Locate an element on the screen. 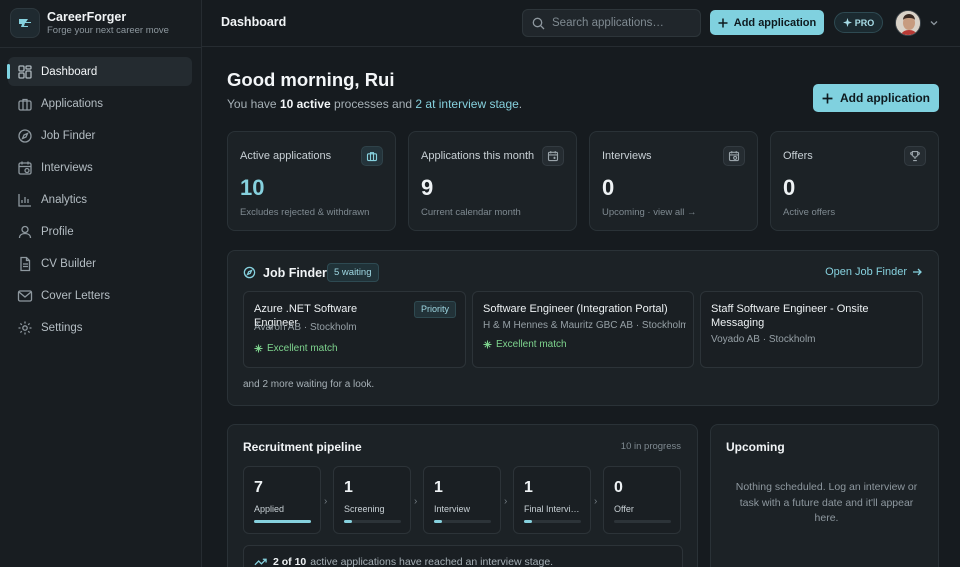 This screenshot has height=567, width=960. more-jobs-text: and 2 more waiting for a look. is located at coordinates (309, 384).